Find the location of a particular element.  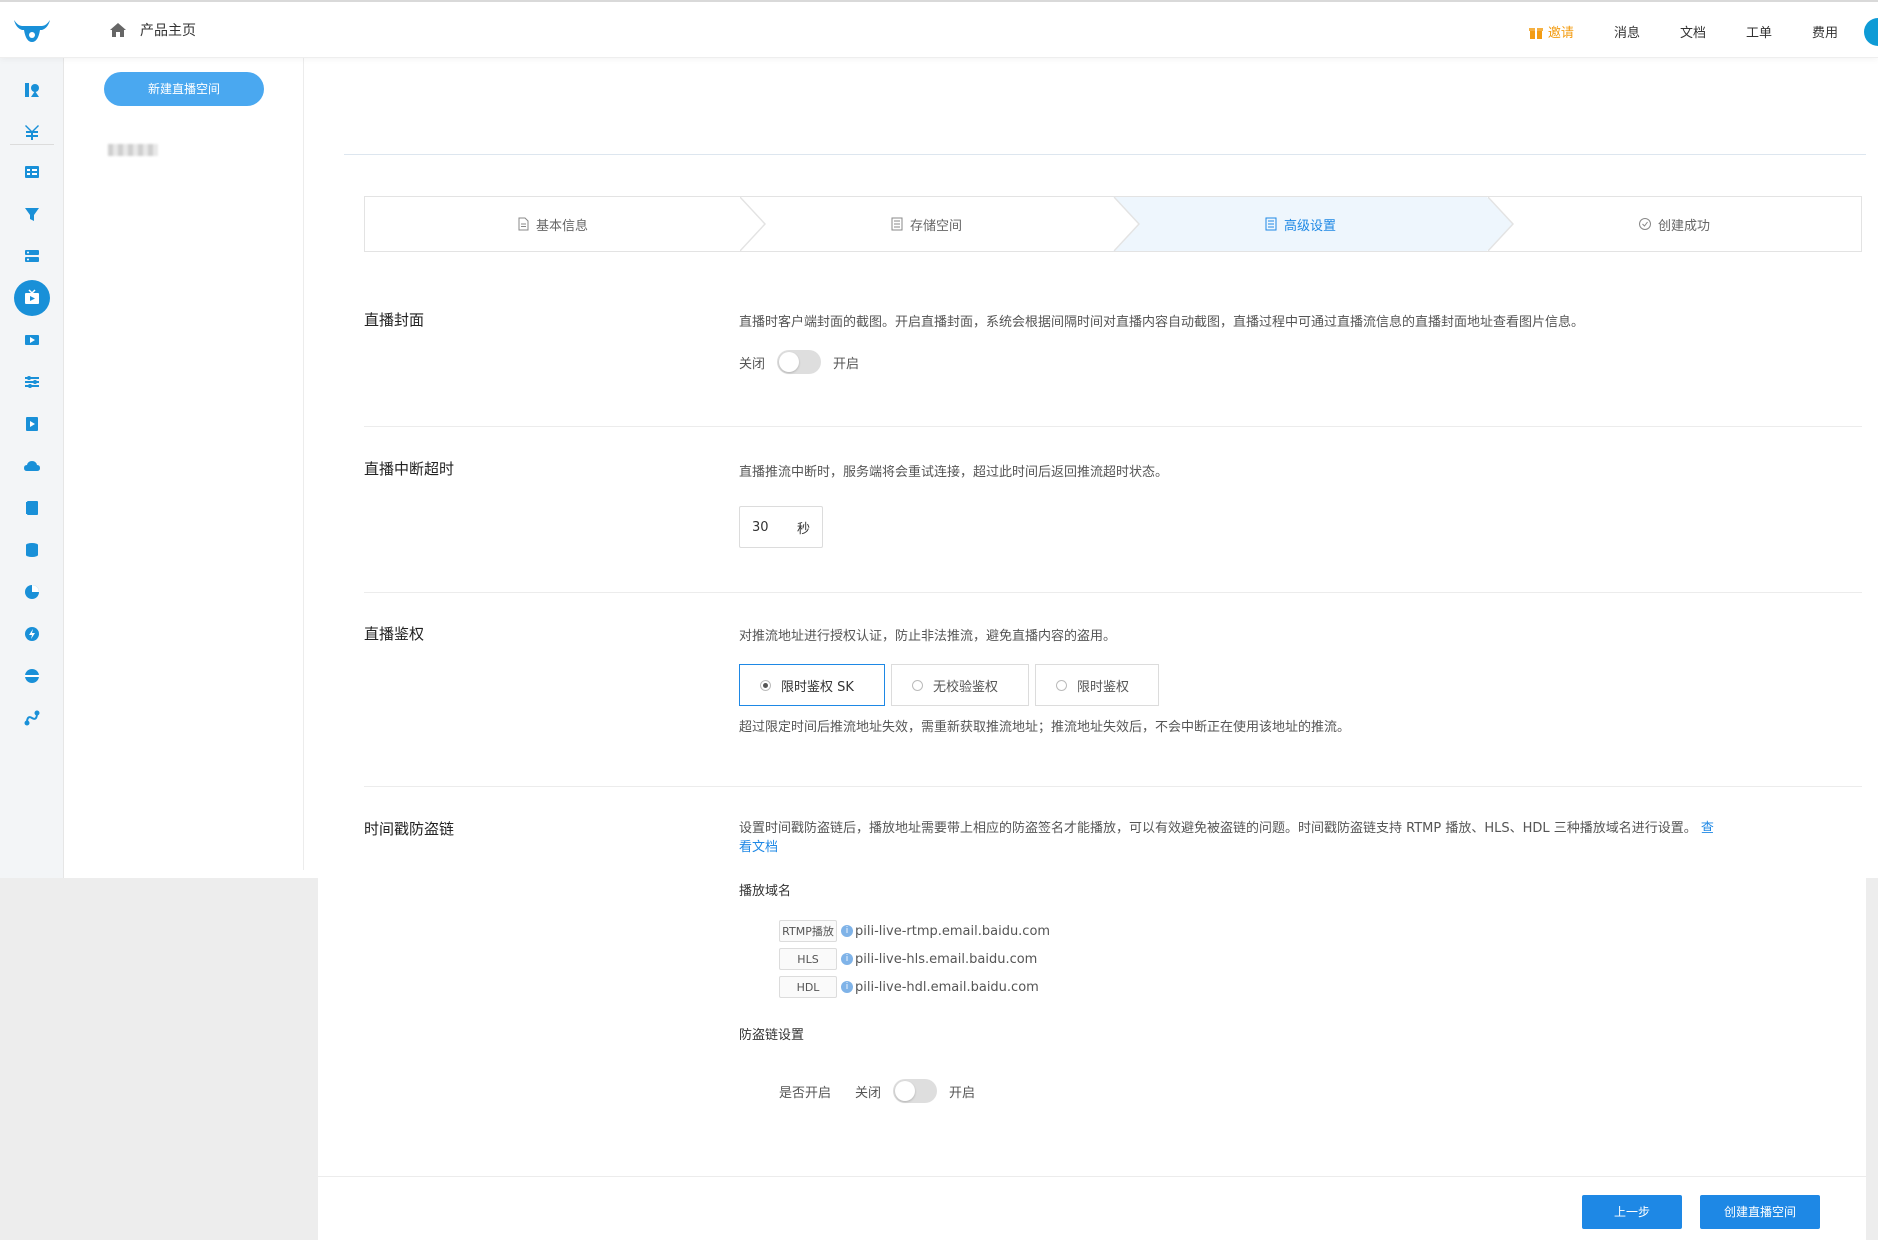

step-created: 创建成功 is located at coordinates (1674, 224).